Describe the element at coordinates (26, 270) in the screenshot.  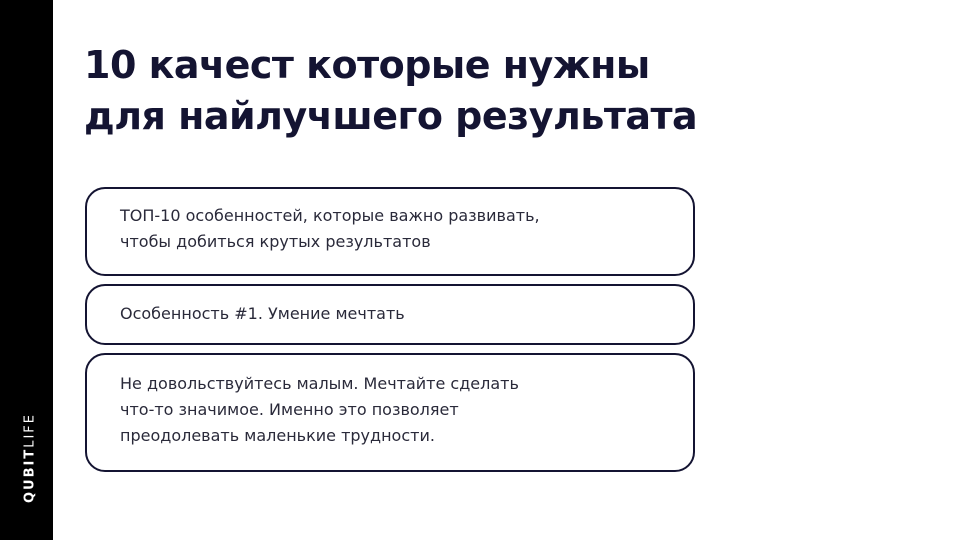
I see `brand-sidebar: QUBITLIFE` at that location.